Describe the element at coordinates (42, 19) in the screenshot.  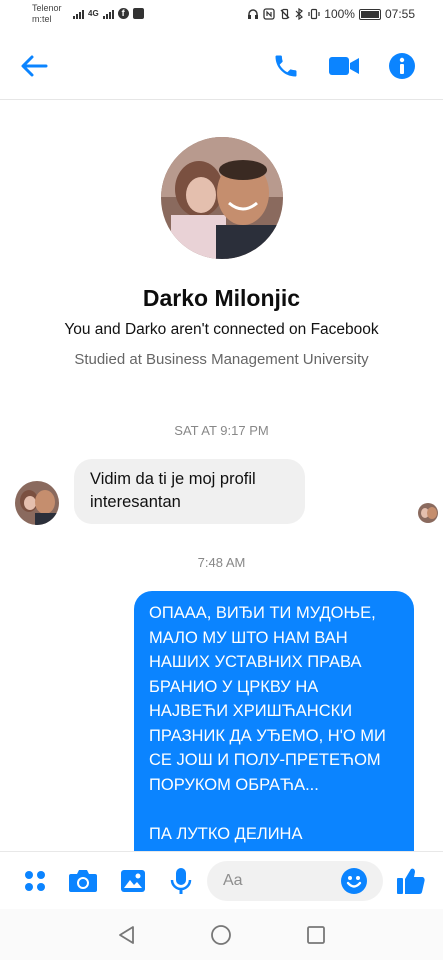
I see `carrier-sub: m:tel` at that location.